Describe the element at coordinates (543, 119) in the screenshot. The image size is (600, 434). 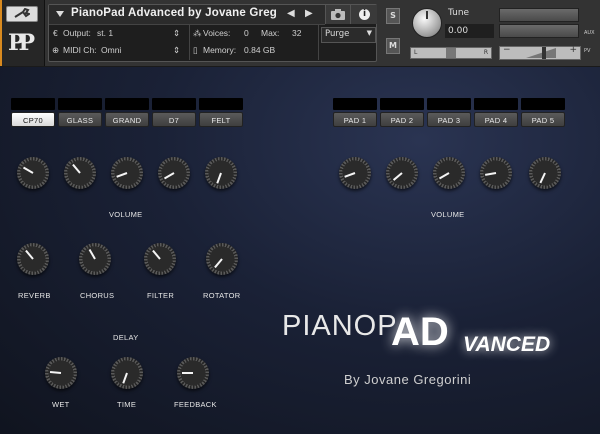
I see `pad-preset-button-5: PAD 5` at that location.